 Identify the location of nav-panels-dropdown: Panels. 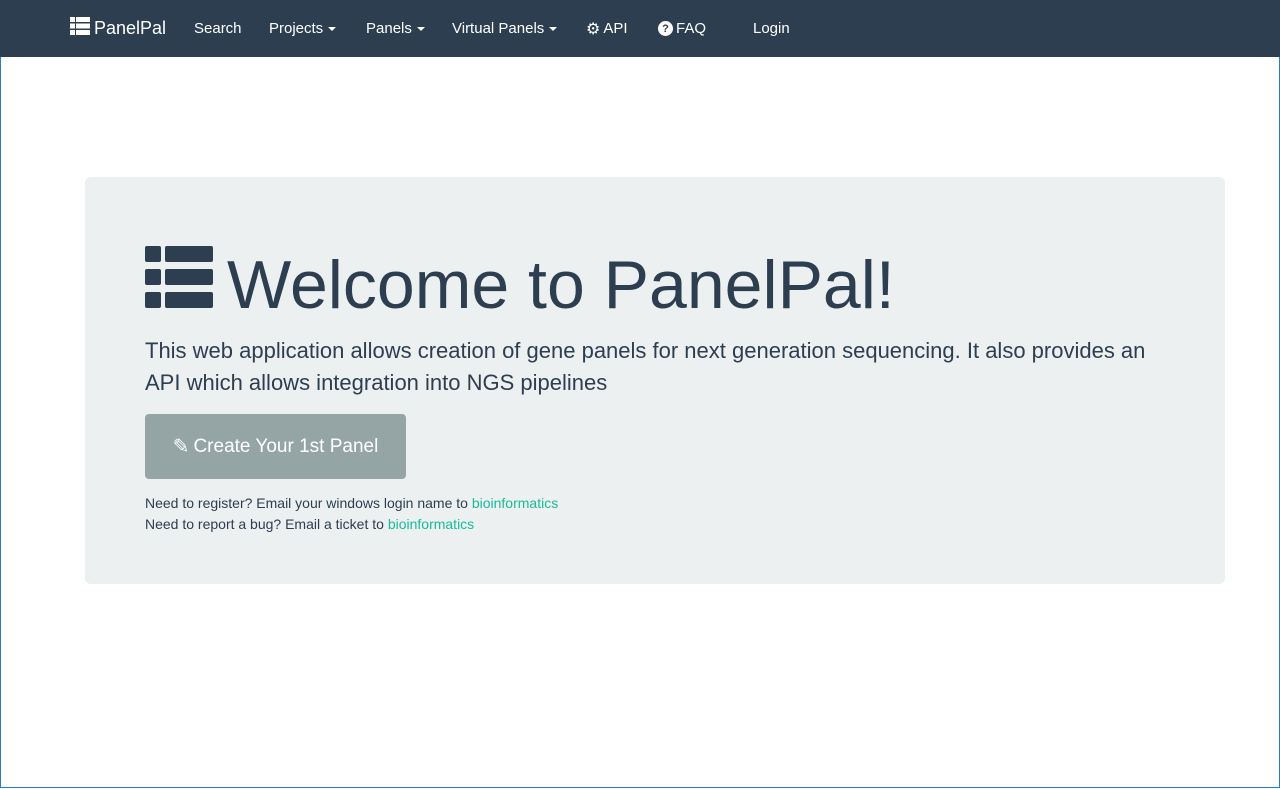
(395, 28).